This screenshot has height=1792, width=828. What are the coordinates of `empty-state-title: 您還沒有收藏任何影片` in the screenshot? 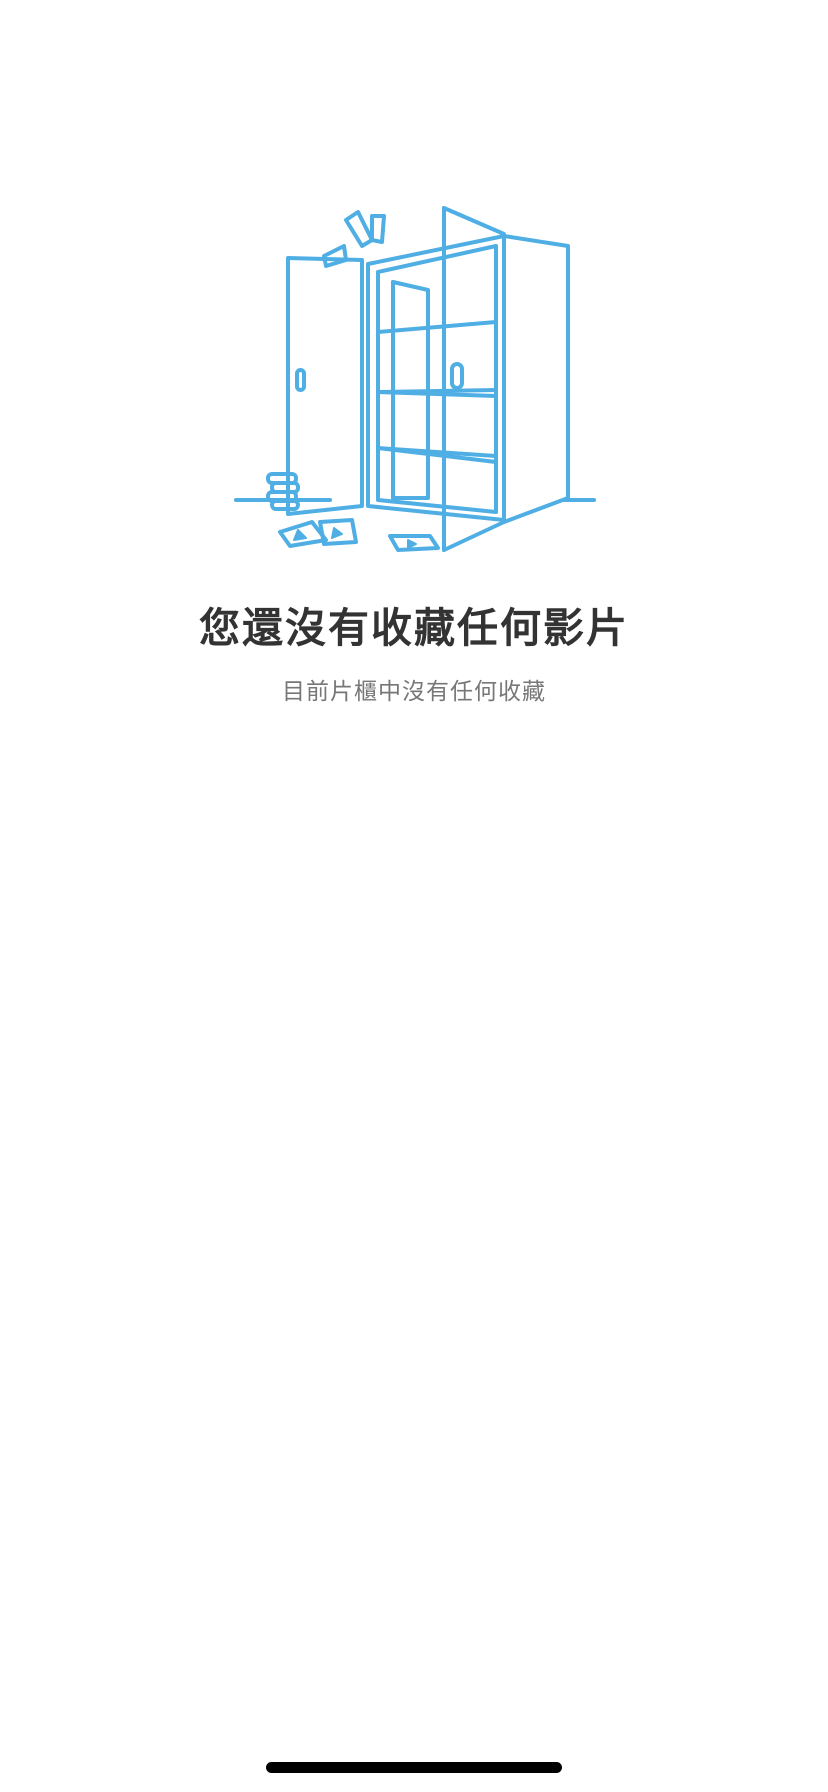 It's located at (414, 628).